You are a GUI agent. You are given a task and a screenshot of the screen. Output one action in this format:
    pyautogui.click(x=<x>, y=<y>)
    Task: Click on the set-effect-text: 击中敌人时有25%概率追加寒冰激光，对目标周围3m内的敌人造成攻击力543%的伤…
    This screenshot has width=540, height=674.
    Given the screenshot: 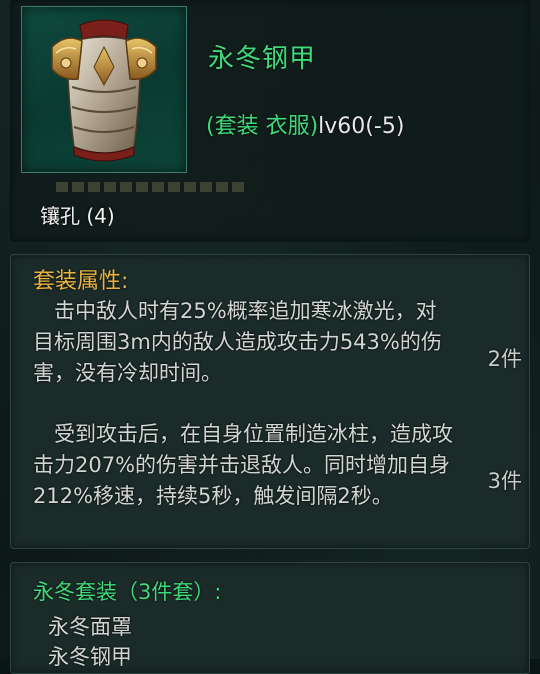 What is the action you would take?
    pyautogui.click(x=237, y=342)
    